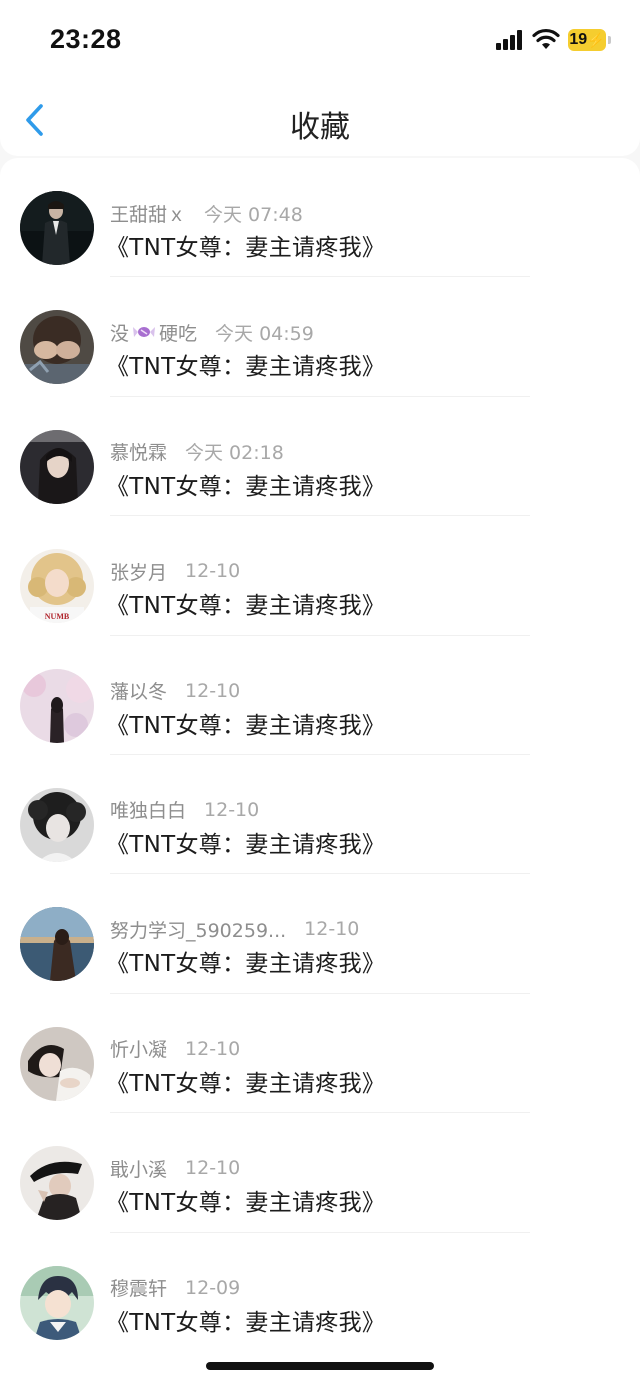 The height and width of the screenshot is (1385, 640). Describe the element at coordinates (253, 214) in the screenshot. I see `timestamp: 今天 07:48` at that location.